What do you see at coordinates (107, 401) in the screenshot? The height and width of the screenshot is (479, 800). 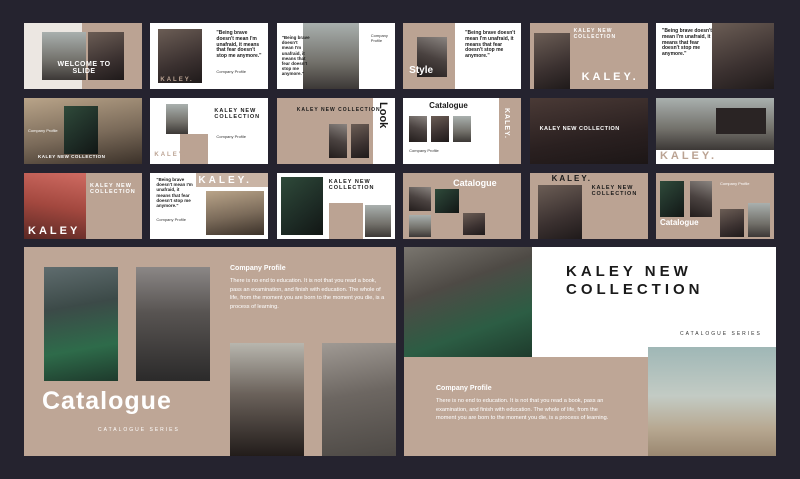 I see `catalogue-title: Catalogue` at bounding box center [107, 401].